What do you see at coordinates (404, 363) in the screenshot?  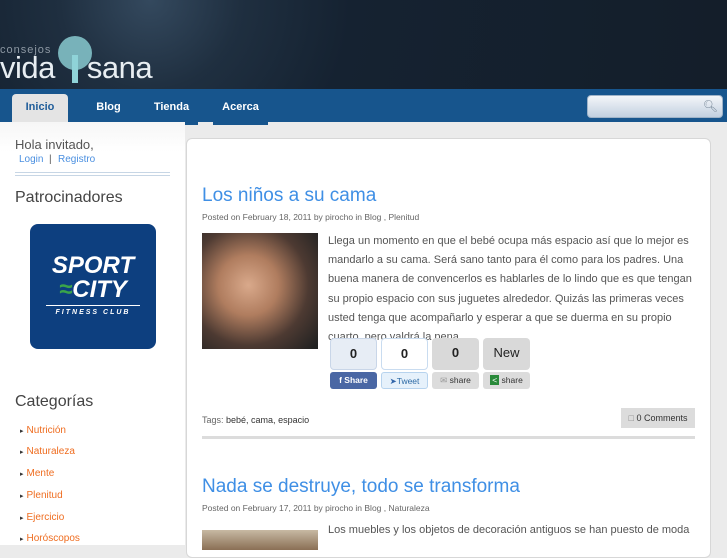 I see `tweet-button: 0 ➤Tweet` at bounding box center [404, 363].